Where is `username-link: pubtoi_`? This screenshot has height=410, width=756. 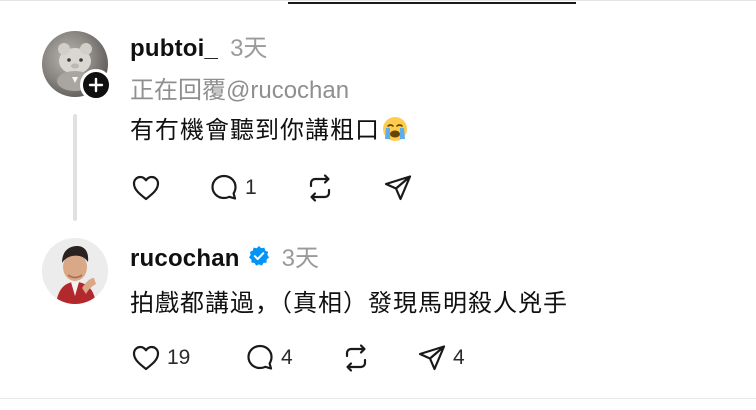 username-link: pubtoi_ is located at coordinates (174, 49).